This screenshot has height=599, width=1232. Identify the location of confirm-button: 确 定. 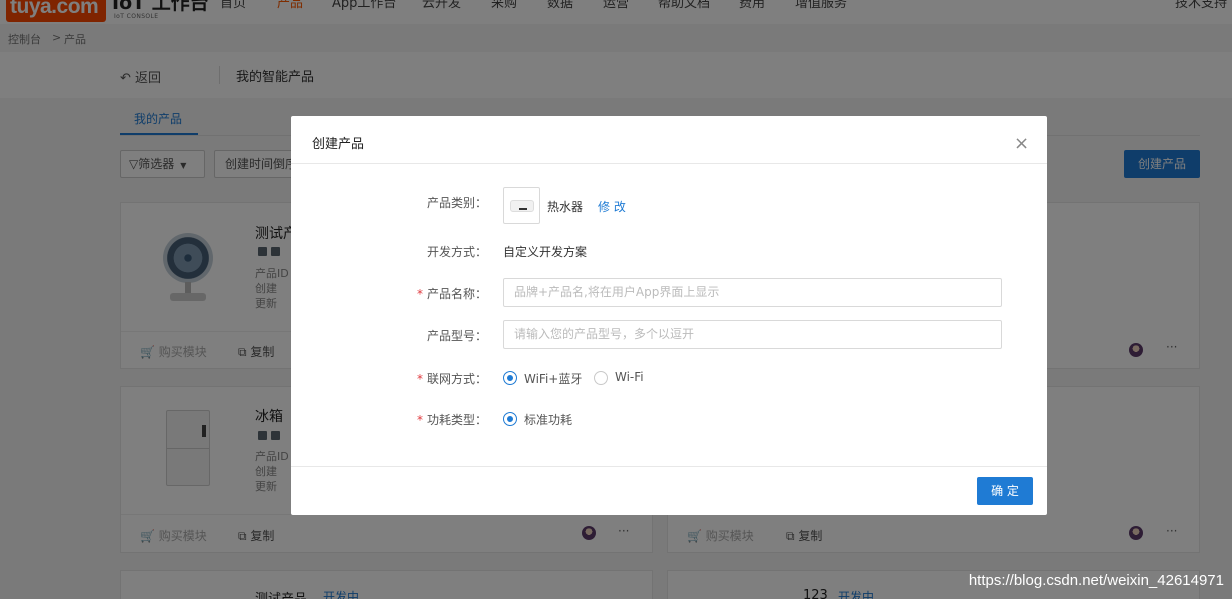
(1005, 491).